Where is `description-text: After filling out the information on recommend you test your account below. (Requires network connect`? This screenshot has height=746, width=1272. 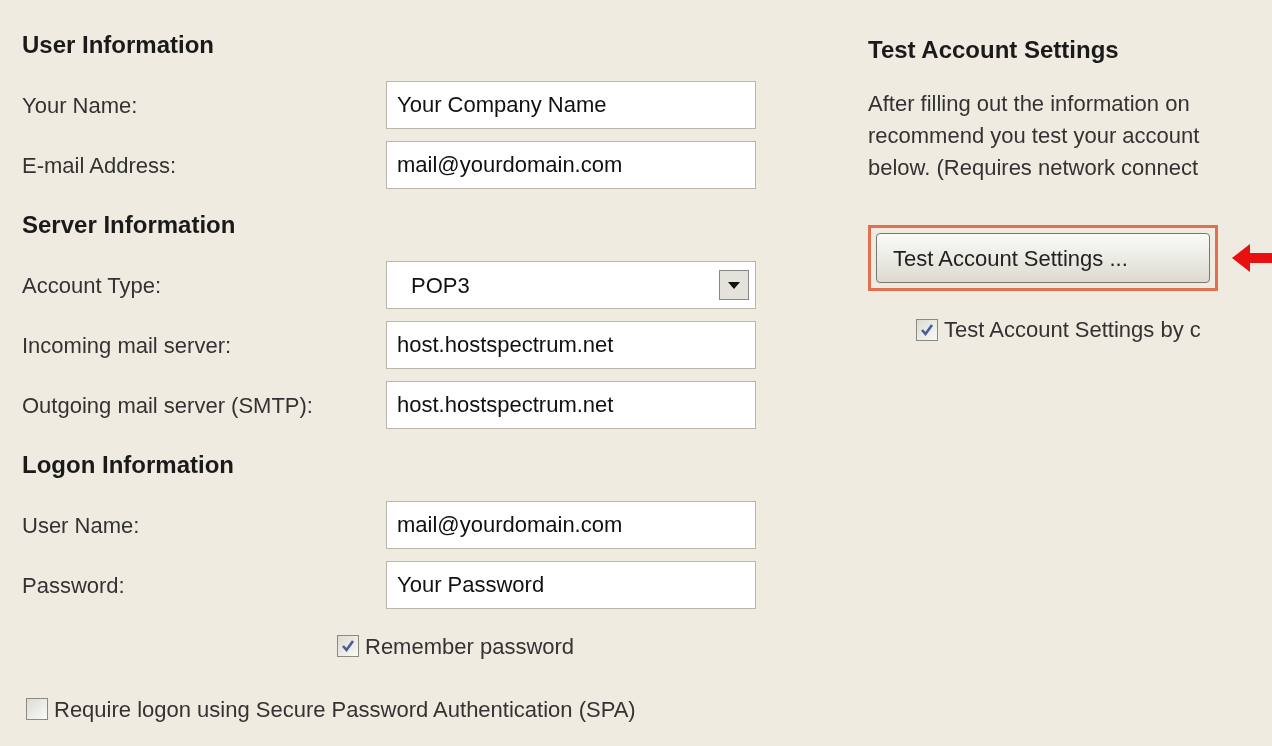 description-text: After filling out the information on recommend you test your account below. (Requires network connect is located at coordinates (1034, 136).